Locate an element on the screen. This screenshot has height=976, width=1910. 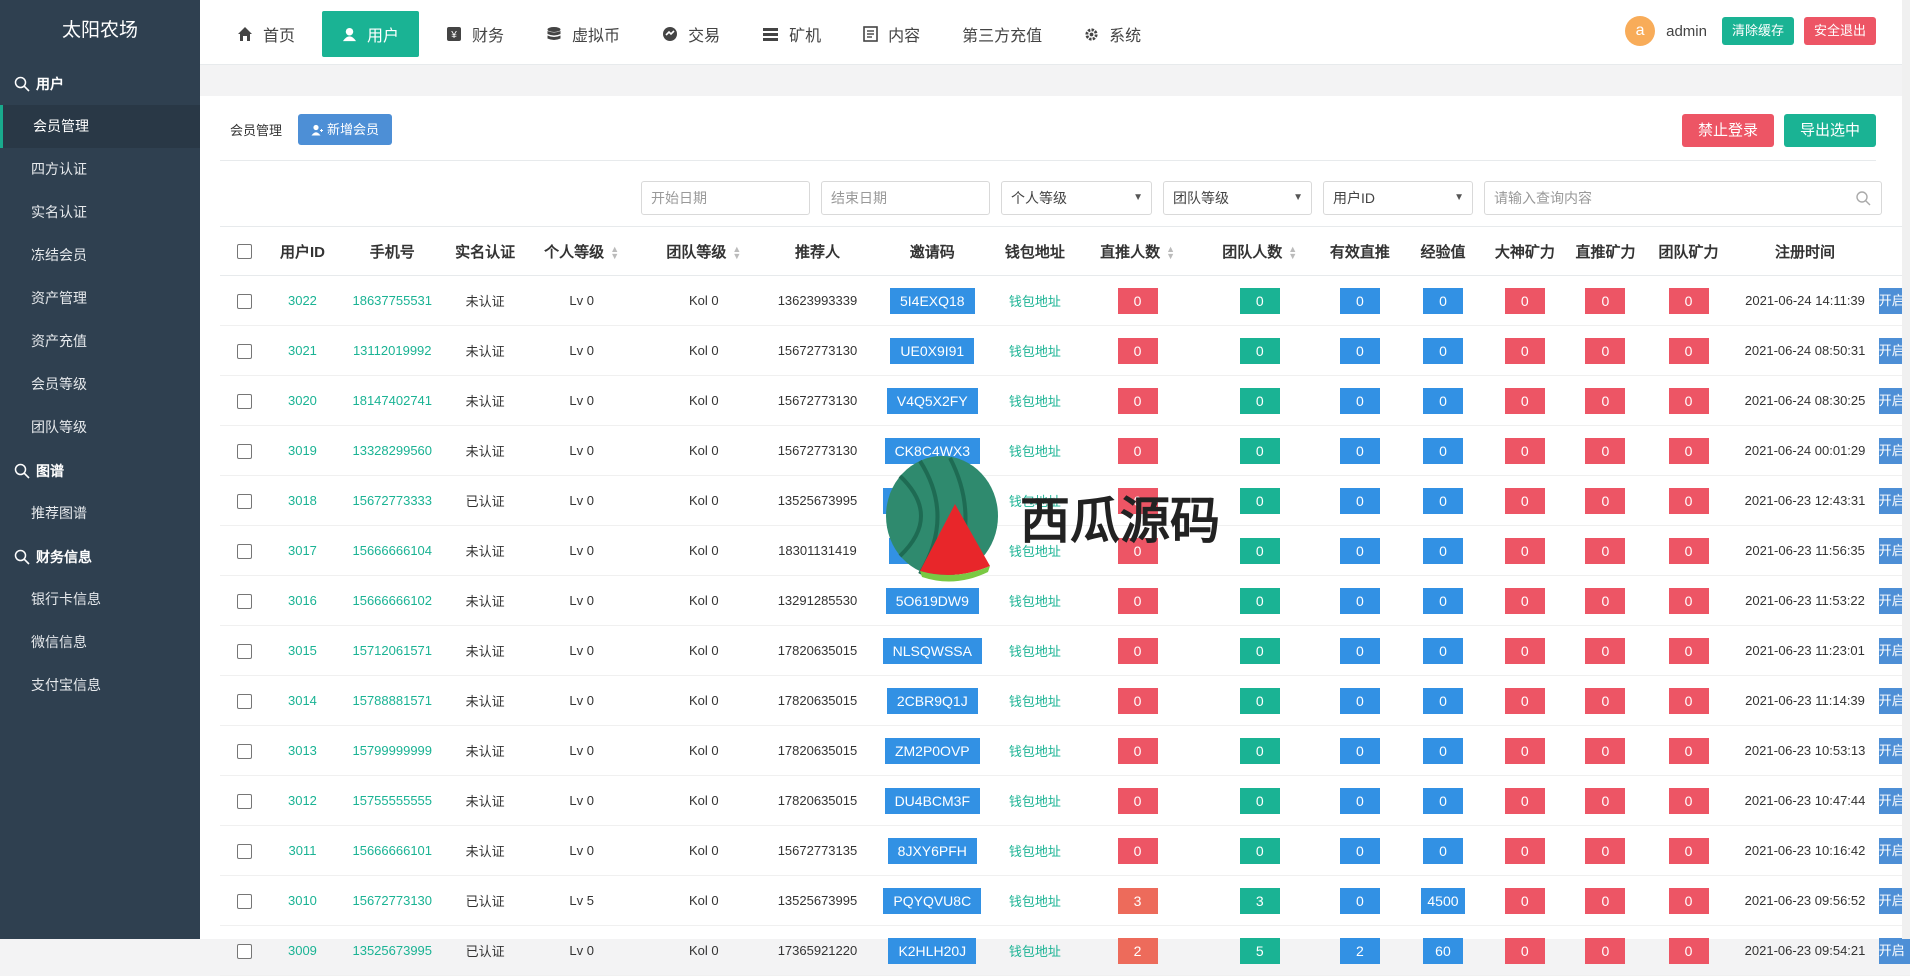
nav-tab: ¥ 财务 is located at coordinates (475, 34).